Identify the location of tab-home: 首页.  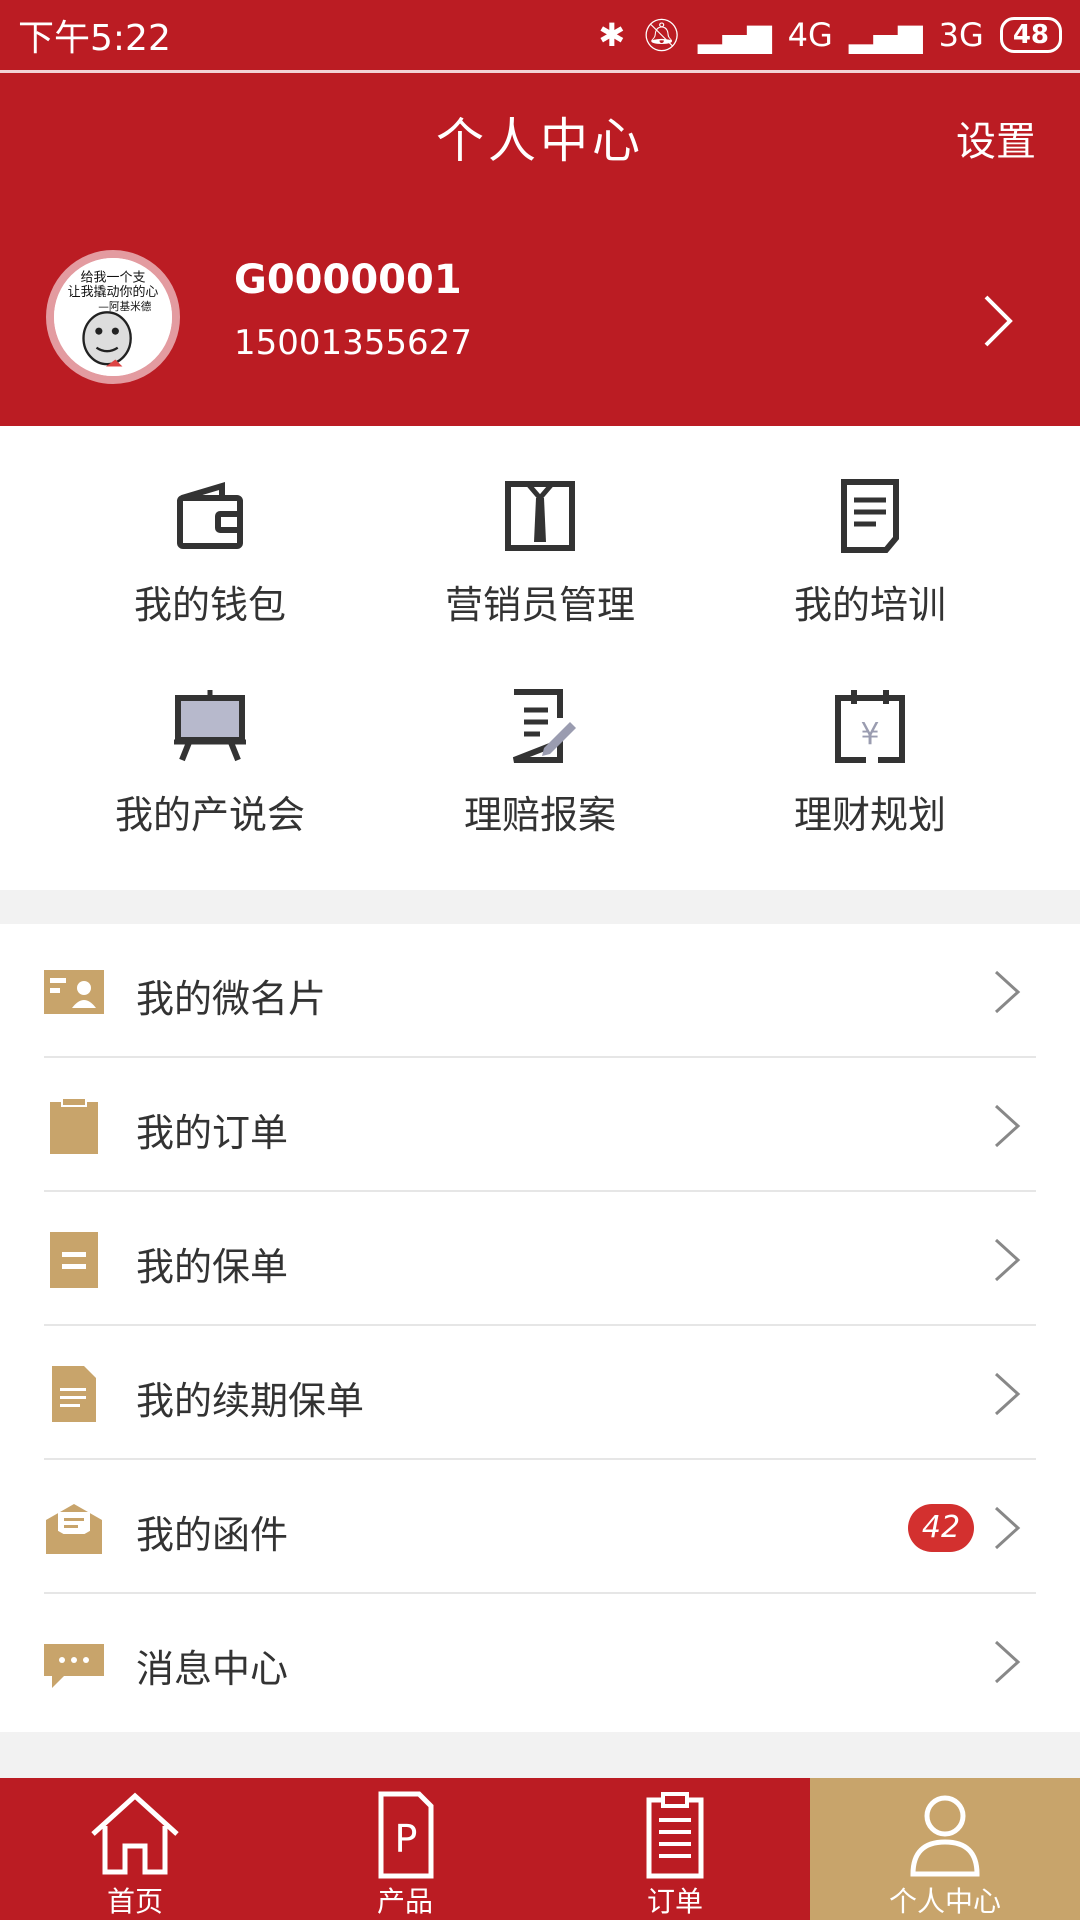
(135, 1849).